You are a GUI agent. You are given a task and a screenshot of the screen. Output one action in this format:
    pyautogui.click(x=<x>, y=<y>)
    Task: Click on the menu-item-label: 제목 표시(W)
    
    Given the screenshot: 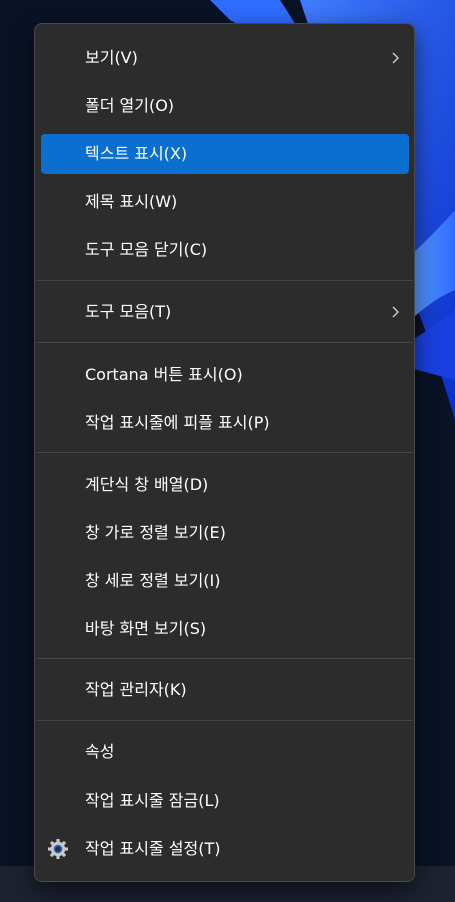 What is the action you would take?
    pyautogui.click(x=131, y=201)
    